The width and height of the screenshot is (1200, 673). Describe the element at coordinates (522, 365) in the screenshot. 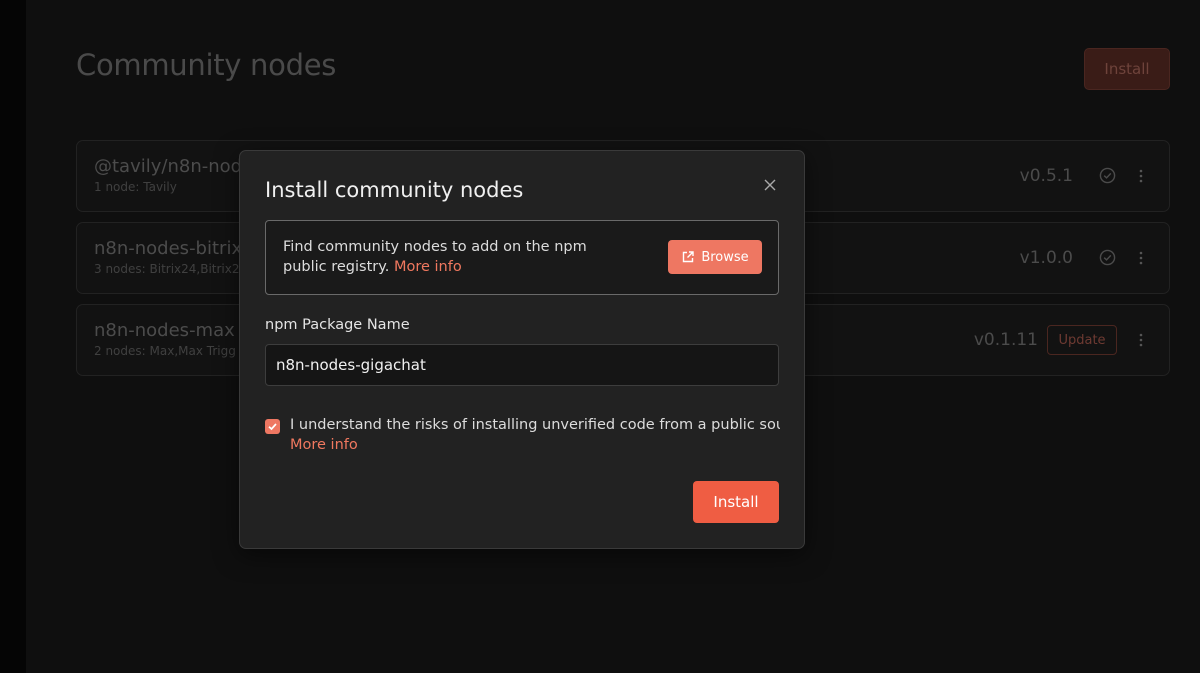

I see `package-name-input` at that location.